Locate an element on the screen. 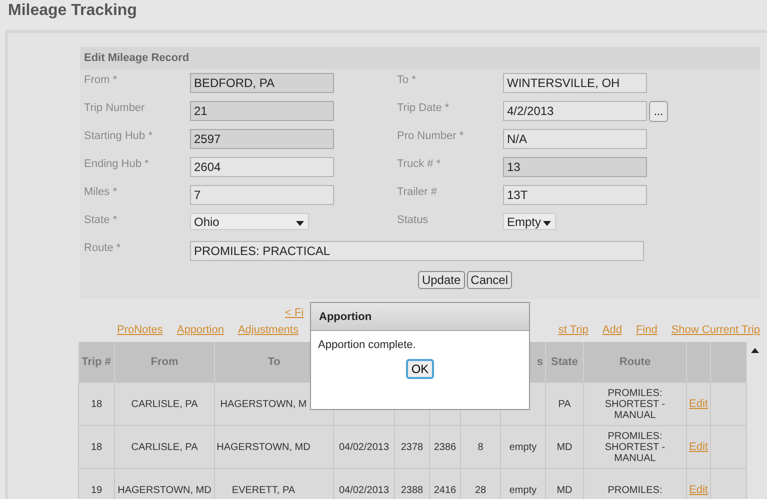 This screenshot has height=499, width=767. dialog-message: Apportion complete. is located at coordinates (367, 345).